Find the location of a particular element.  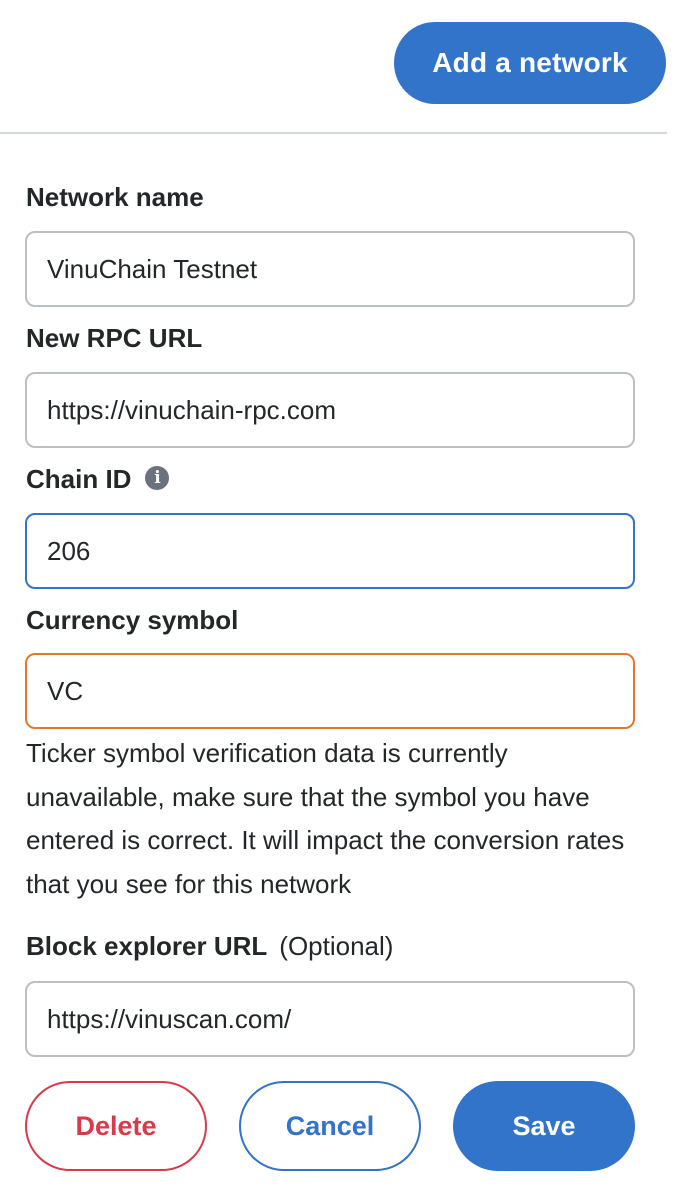

rpc-url-label-text: New RPC URL is located at coordinates (114, 337).